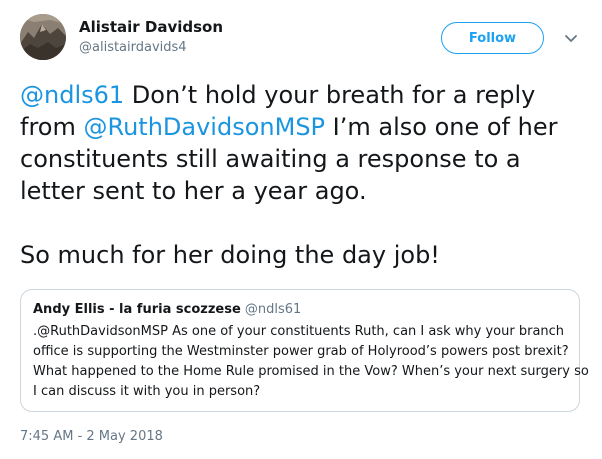 Image resolution: width=602 pixels, height=459 pixels. Describe the element at coordinates (204, 127) in the screenshot. I see `mention-link: @RuthDavidsonMSP` at that location.